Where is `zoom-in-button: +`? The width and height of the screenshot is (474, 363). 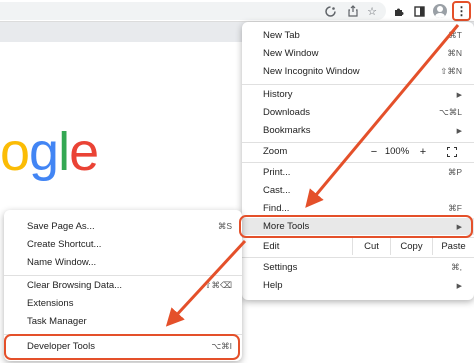
zoom-in-button: + is located at coordinates (423, 152).